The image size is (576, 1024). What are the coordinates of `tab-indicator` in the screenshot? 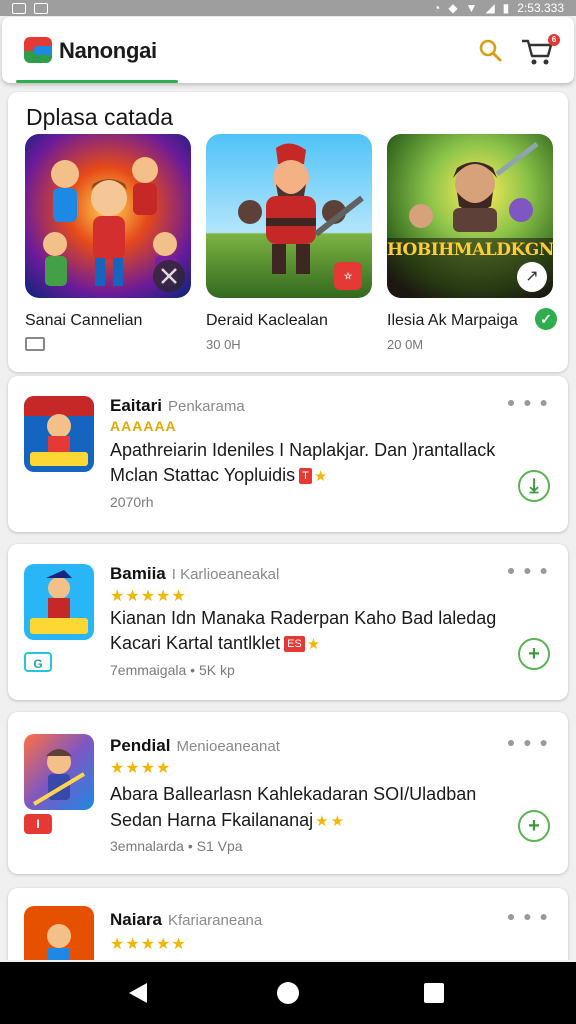 It's located at (97, 81).